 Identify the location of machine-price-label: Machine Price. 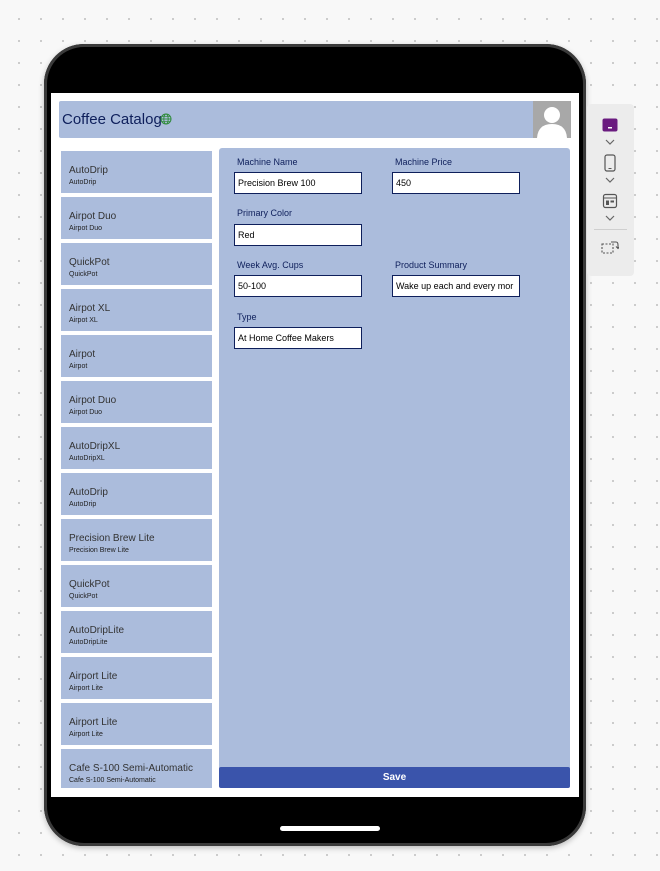
(424, 162).